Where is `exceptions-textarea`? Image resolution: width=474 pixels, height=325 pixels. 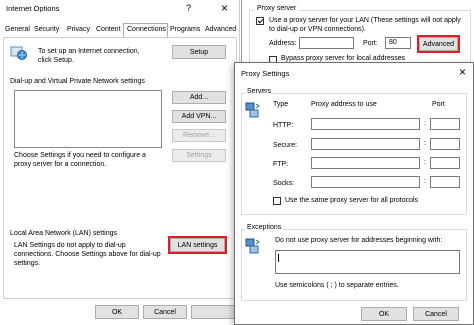
exceptions-textarea is located at coordinates (367, 262).